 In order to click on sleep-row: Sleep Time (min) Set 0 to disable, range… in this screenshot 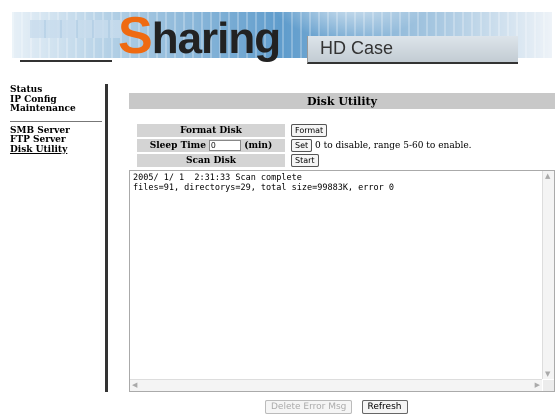, I will do `click(304, 145)`.